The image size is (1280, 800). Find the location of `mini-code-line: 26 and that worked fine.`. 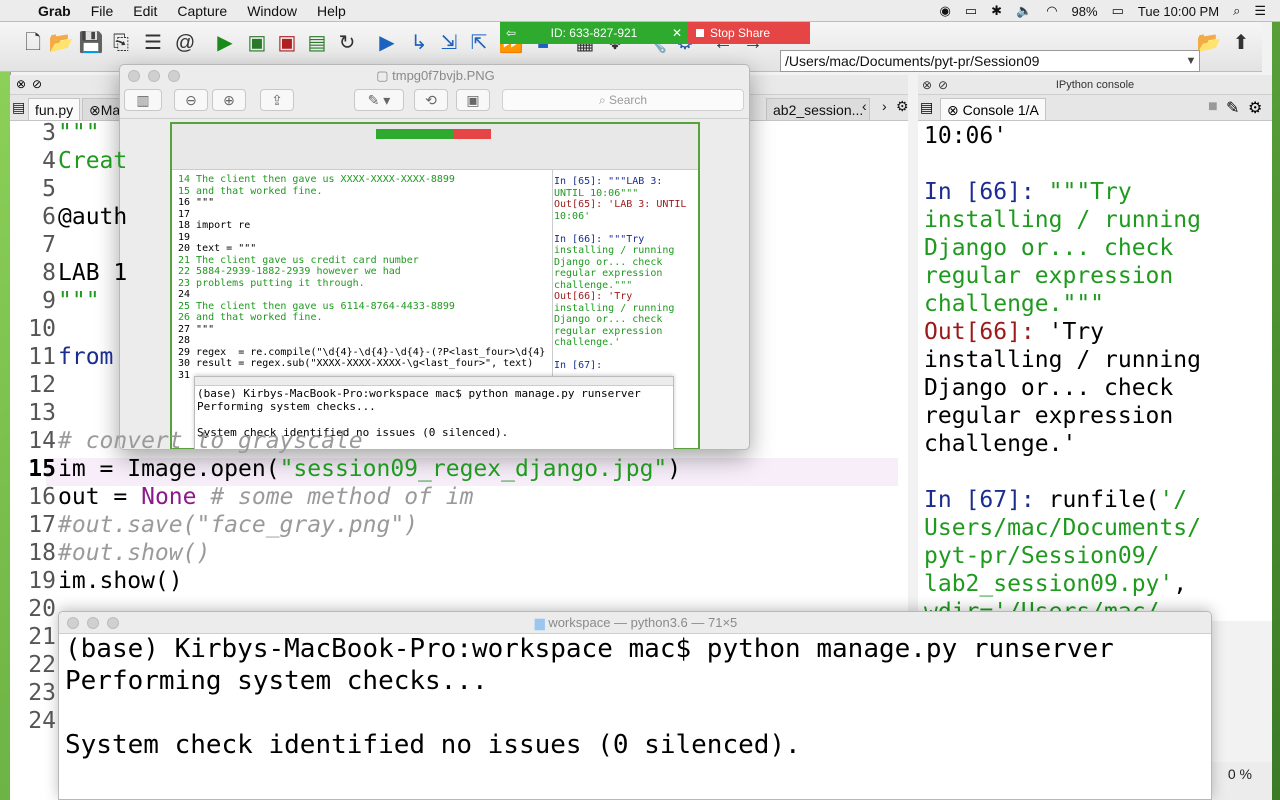

mini-code-line: 26 and that worked fine. is located at coordinates (250, 317).